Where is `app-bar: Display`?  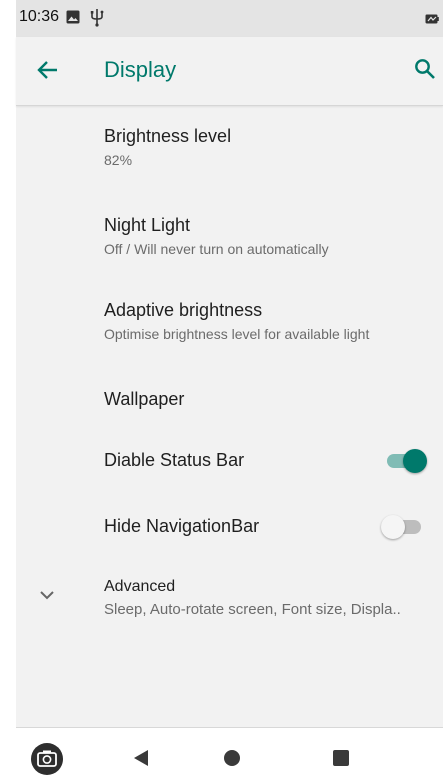
app-bar: Display is located at coordinates (229, 71).